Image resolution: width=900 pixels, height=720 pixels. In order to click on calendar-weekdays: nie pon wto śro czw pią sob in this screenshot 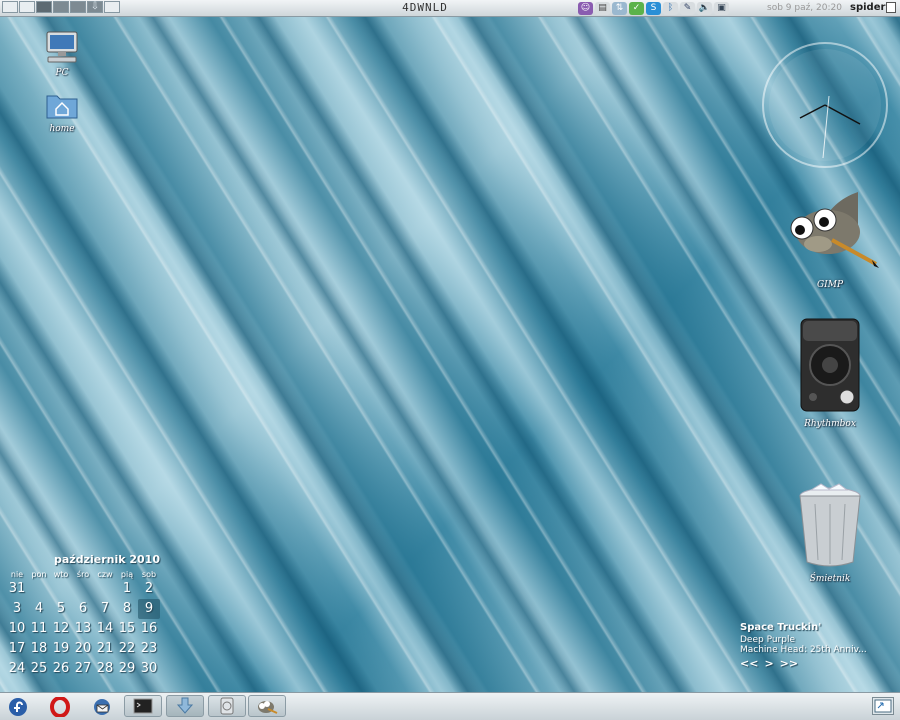, I will do `click(84, 572)`.